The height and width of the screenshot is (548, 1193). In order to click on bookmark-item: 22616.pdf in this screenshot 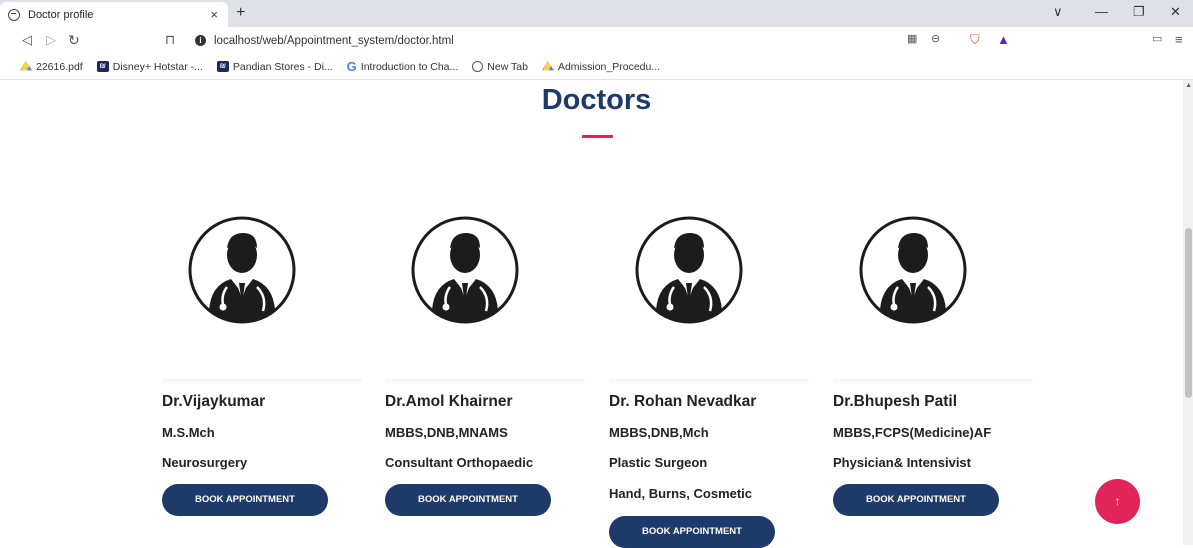, I will do `click(51, 67)`.